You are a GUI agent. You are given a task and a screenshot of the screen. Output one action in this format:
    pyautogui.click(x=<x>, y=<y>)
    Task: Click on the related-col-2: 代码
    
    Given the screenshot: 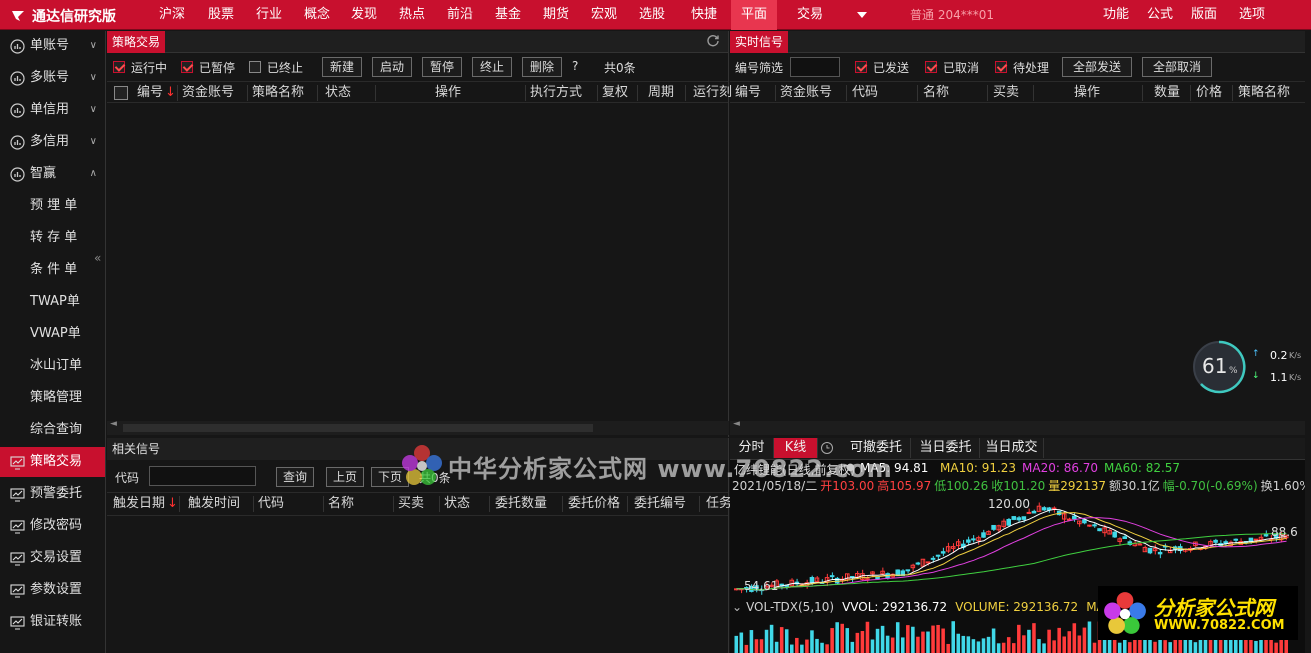 What is the action you would take?
    pyautogui.click(x=271, y=504)
    